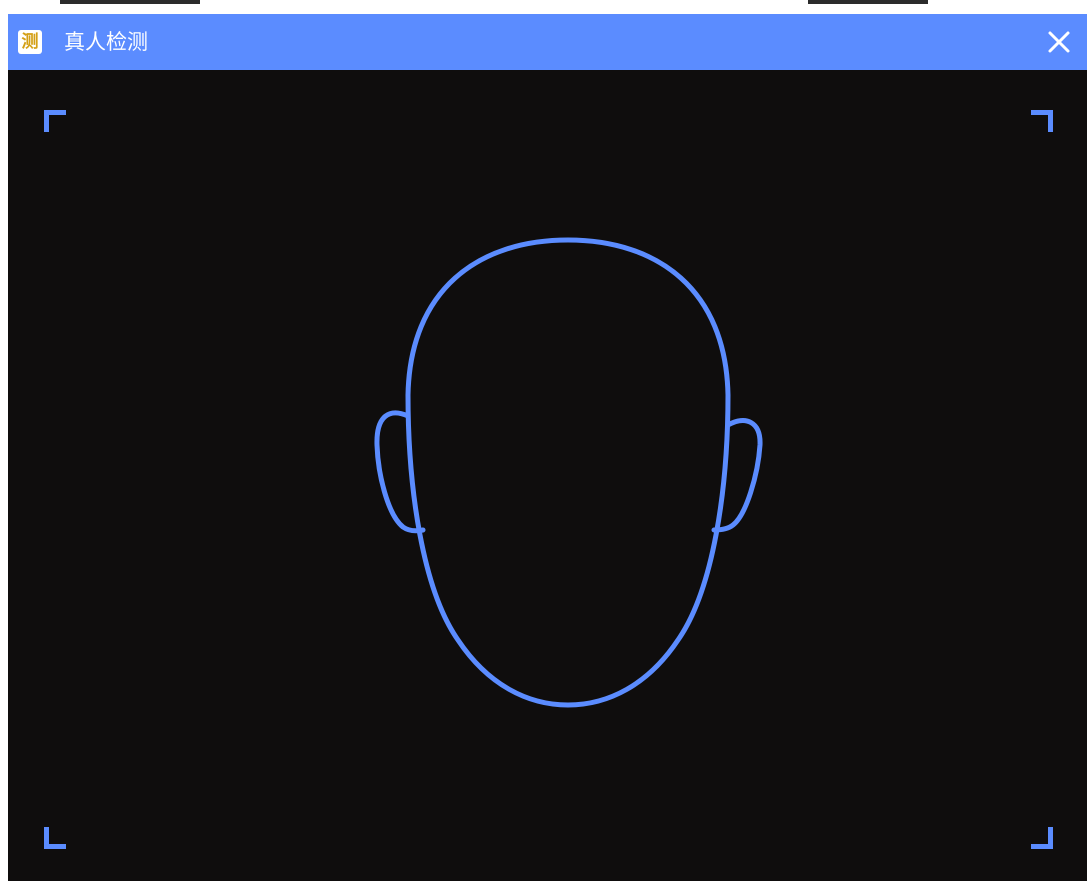 The width and height of the screenshot is (1087, 881). I want to click on corner-top-left-icon, so click(55, 121).